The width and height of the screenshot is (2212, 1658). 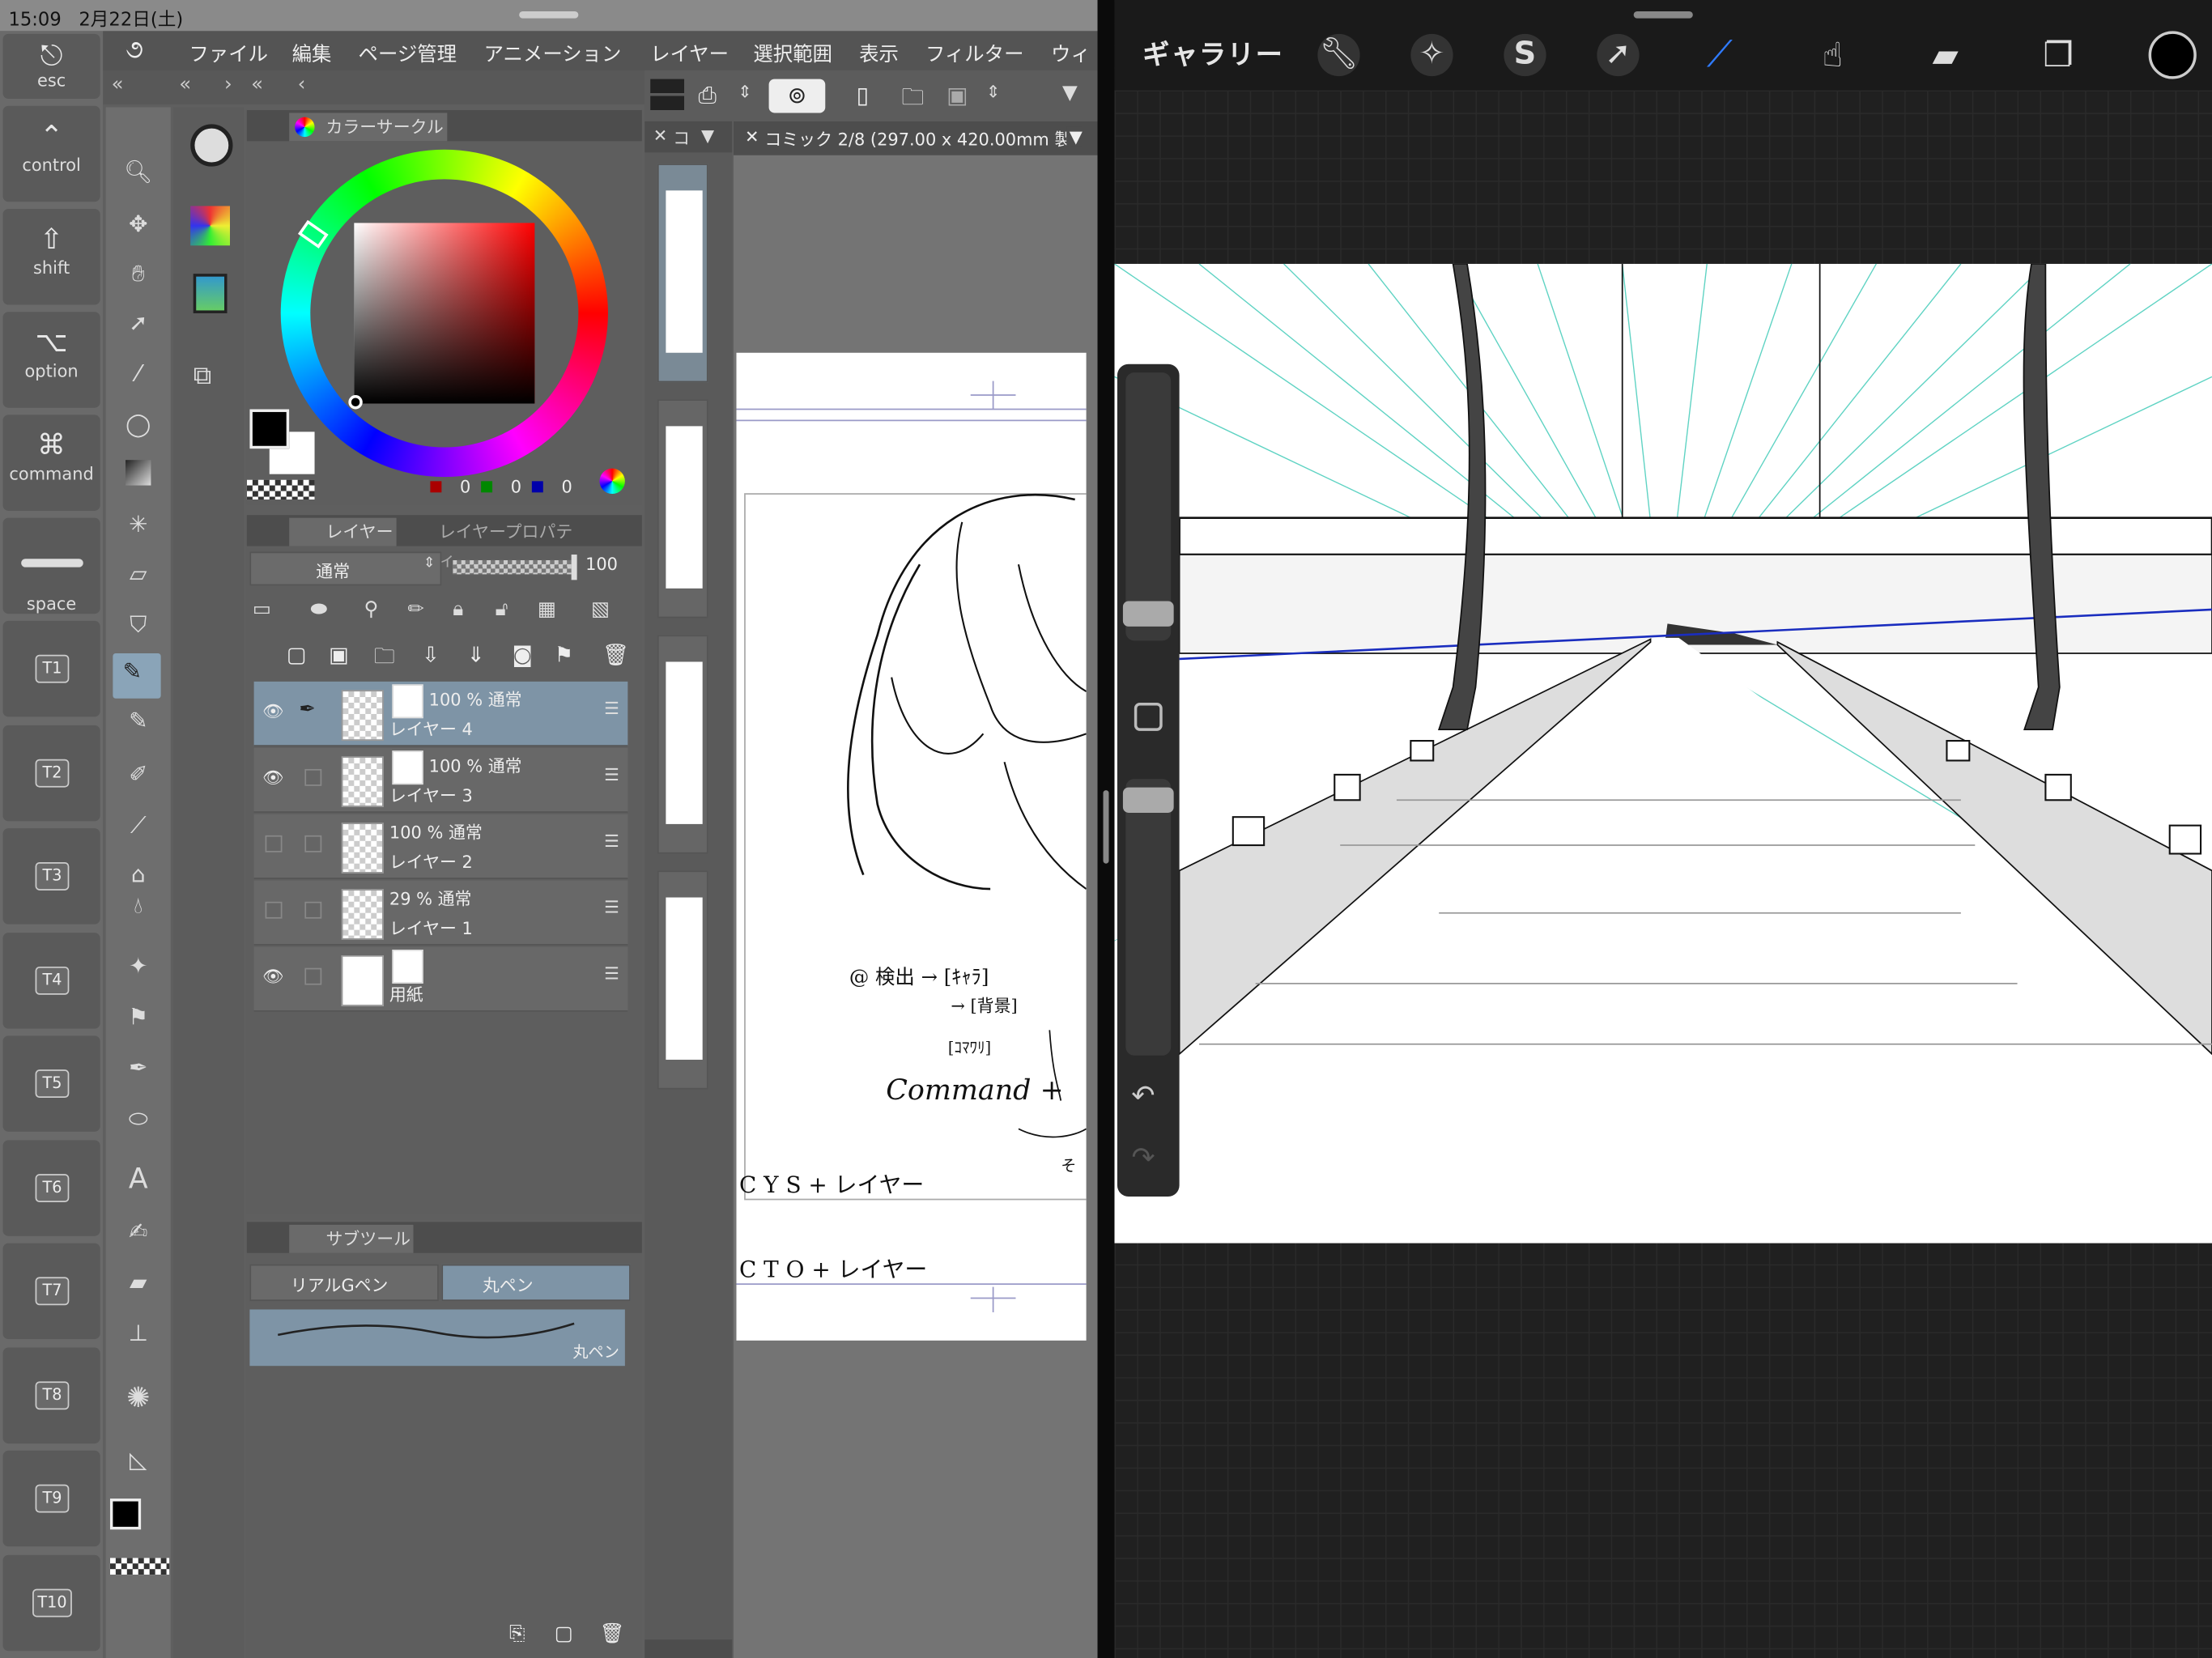 What do you see at coordinates (138, 774) in the screenshot?
I see `brush-tool-icon: ✐` at bounding box center [138, 774].